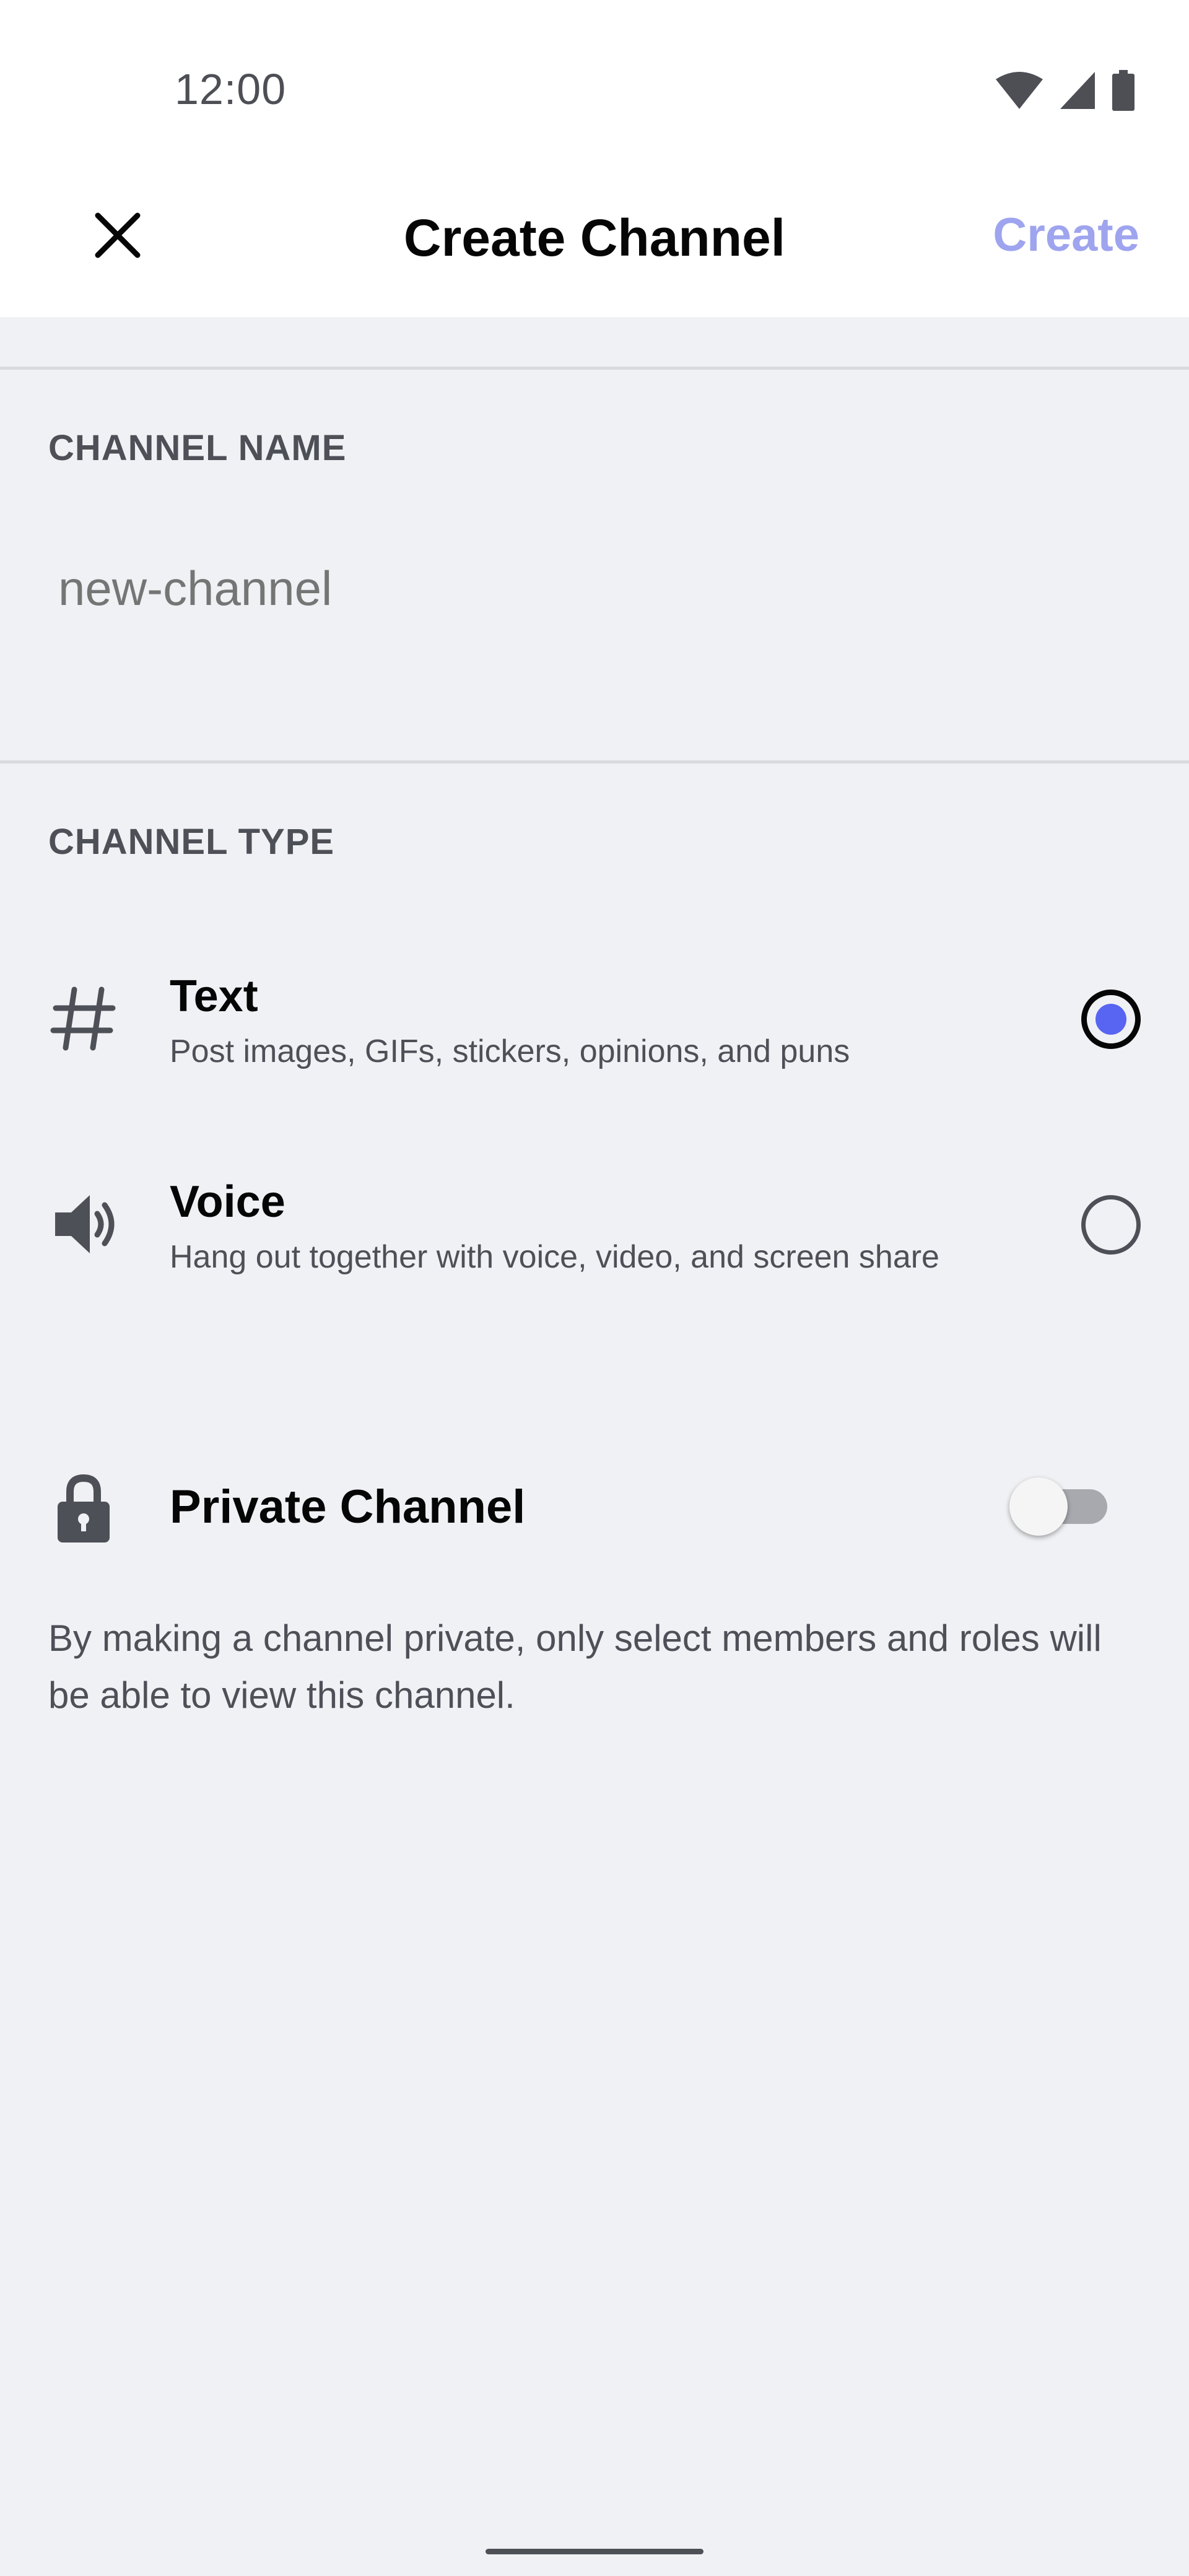  Describe the element at coordinates (1111, 1225) in the screenshot. I see `radio-button-voice` at that location.